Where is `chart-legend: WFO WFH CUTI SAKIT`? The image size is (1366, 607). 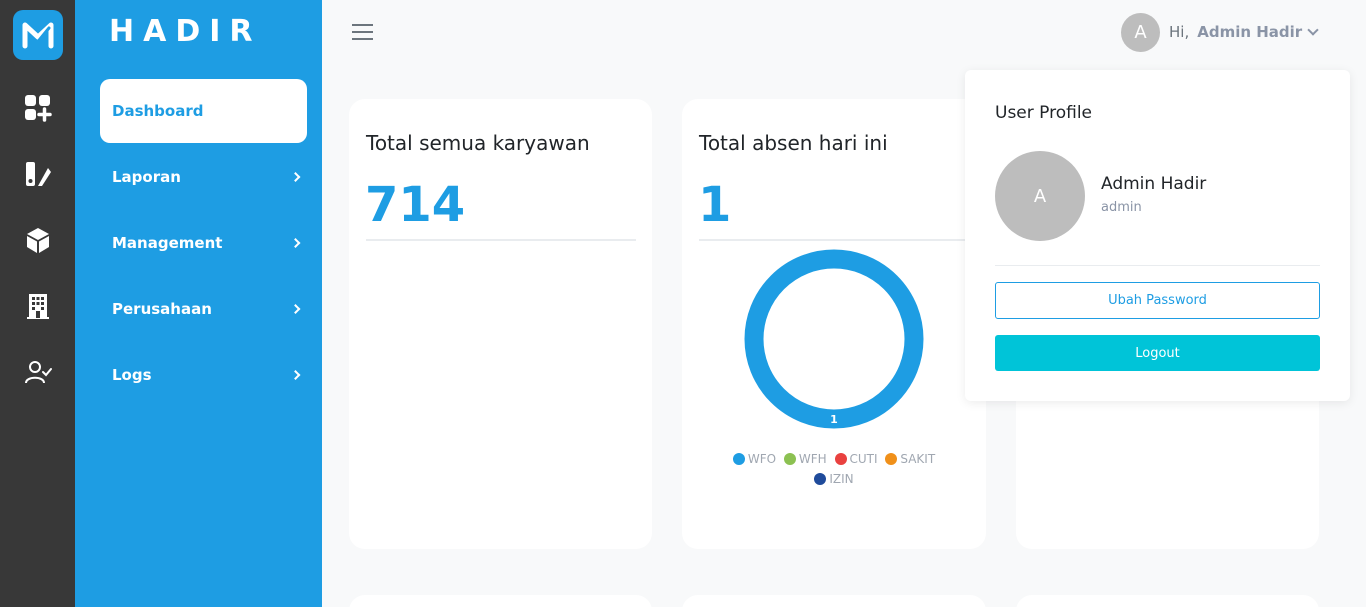 chart-legend: WFO WFH CUTI SAKIT is located at coordinates (834, 460).